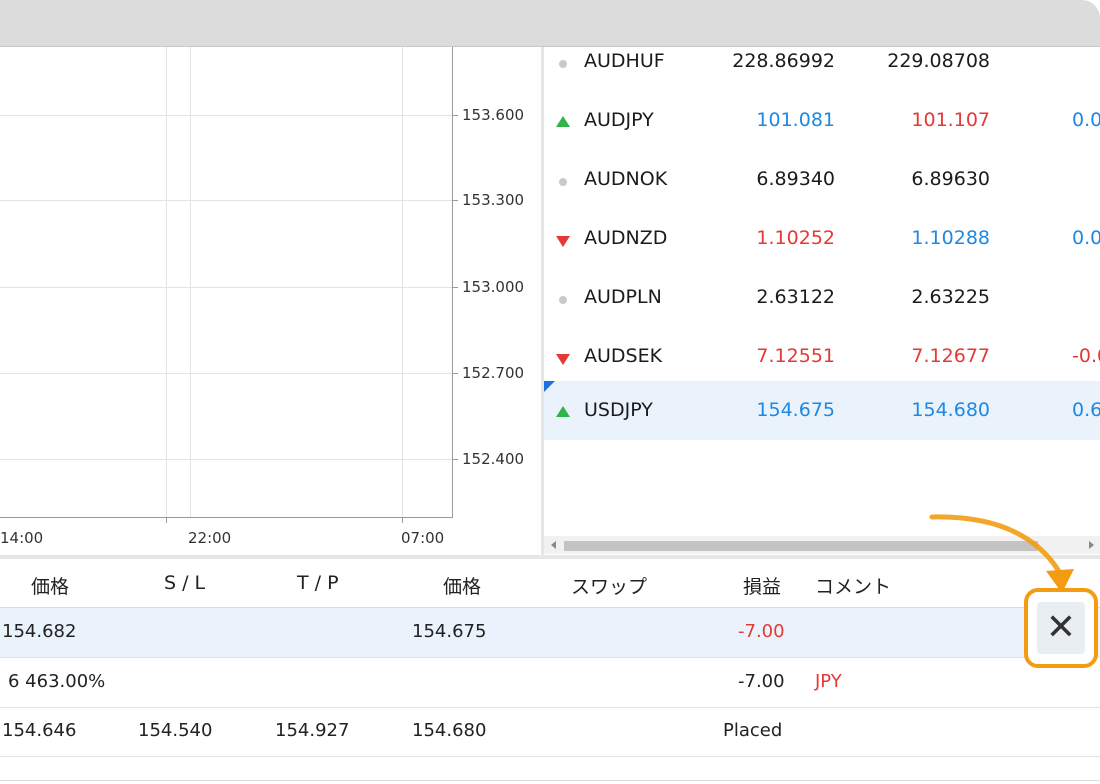  I want to click on stop-loss: 154.540, so click(175, 730).